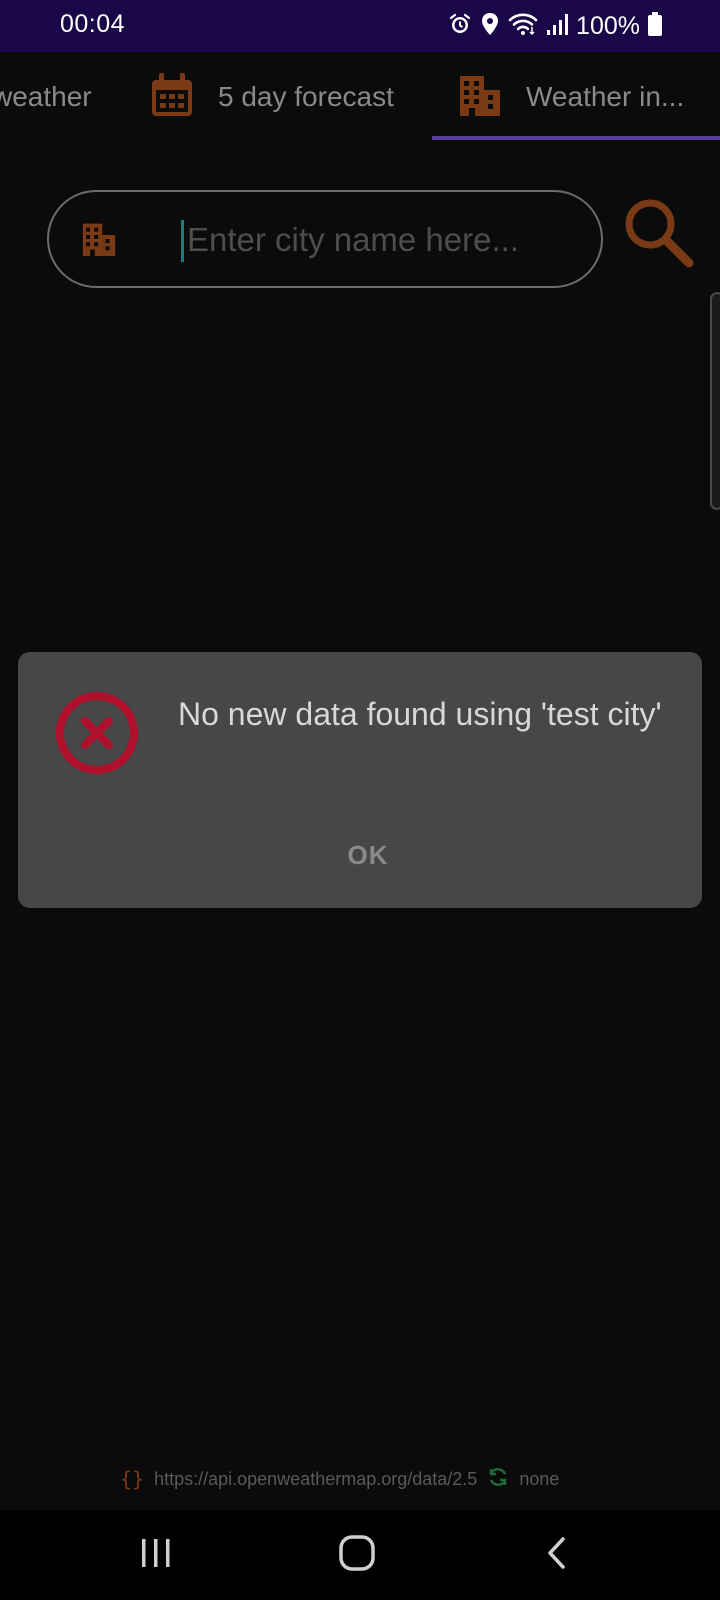 This screenshot has width=720, height=1600. I want to click on status-time: 00:04, so click(93, 24).